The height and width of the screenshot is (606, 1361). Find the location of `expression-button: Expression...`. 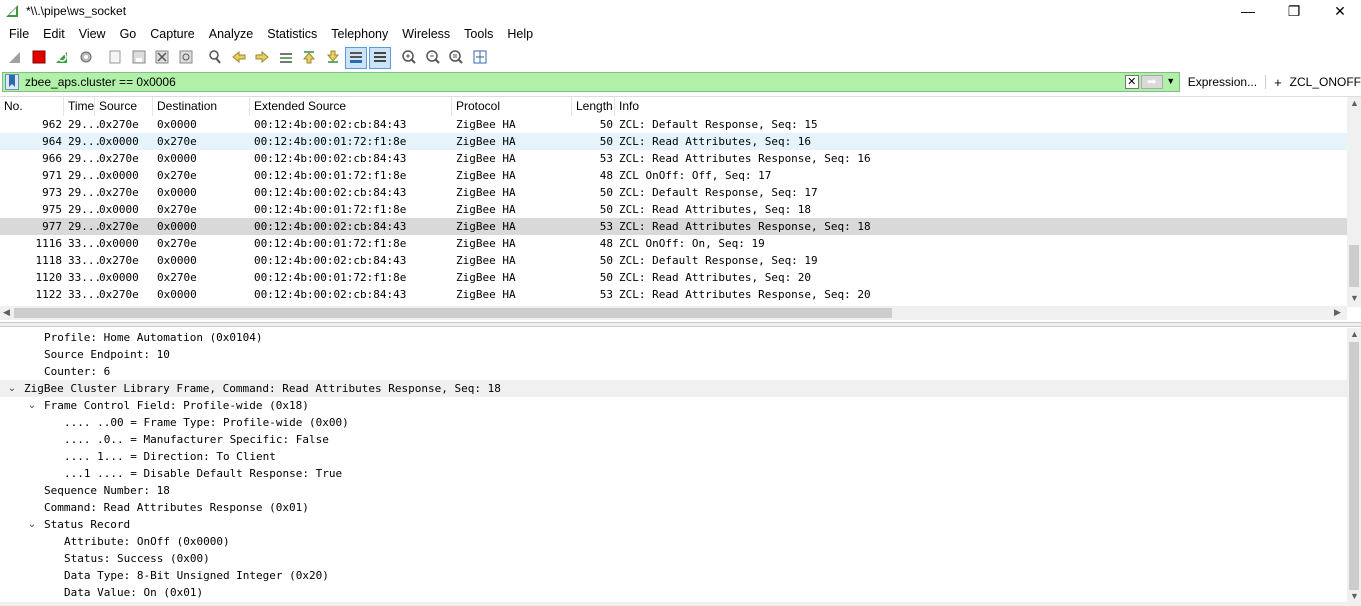

expression-button: Expression... is located at coordinates (1222, 82).